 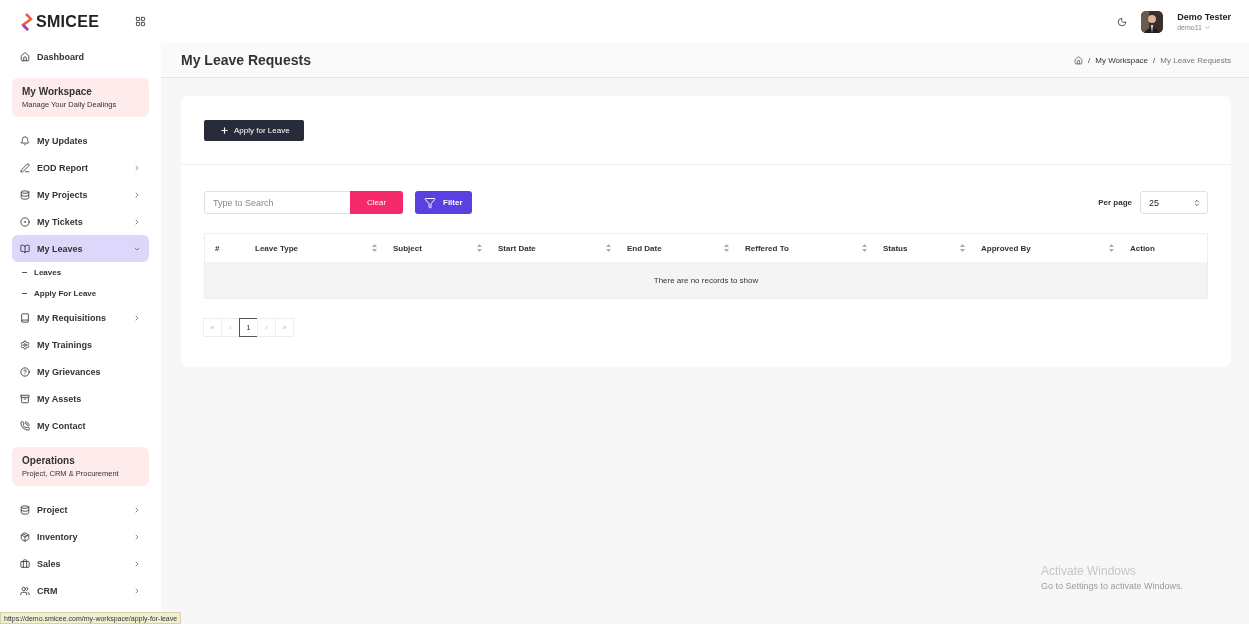 I want to click on sidebar-item: My Leaves, so click(x=80, y=248).